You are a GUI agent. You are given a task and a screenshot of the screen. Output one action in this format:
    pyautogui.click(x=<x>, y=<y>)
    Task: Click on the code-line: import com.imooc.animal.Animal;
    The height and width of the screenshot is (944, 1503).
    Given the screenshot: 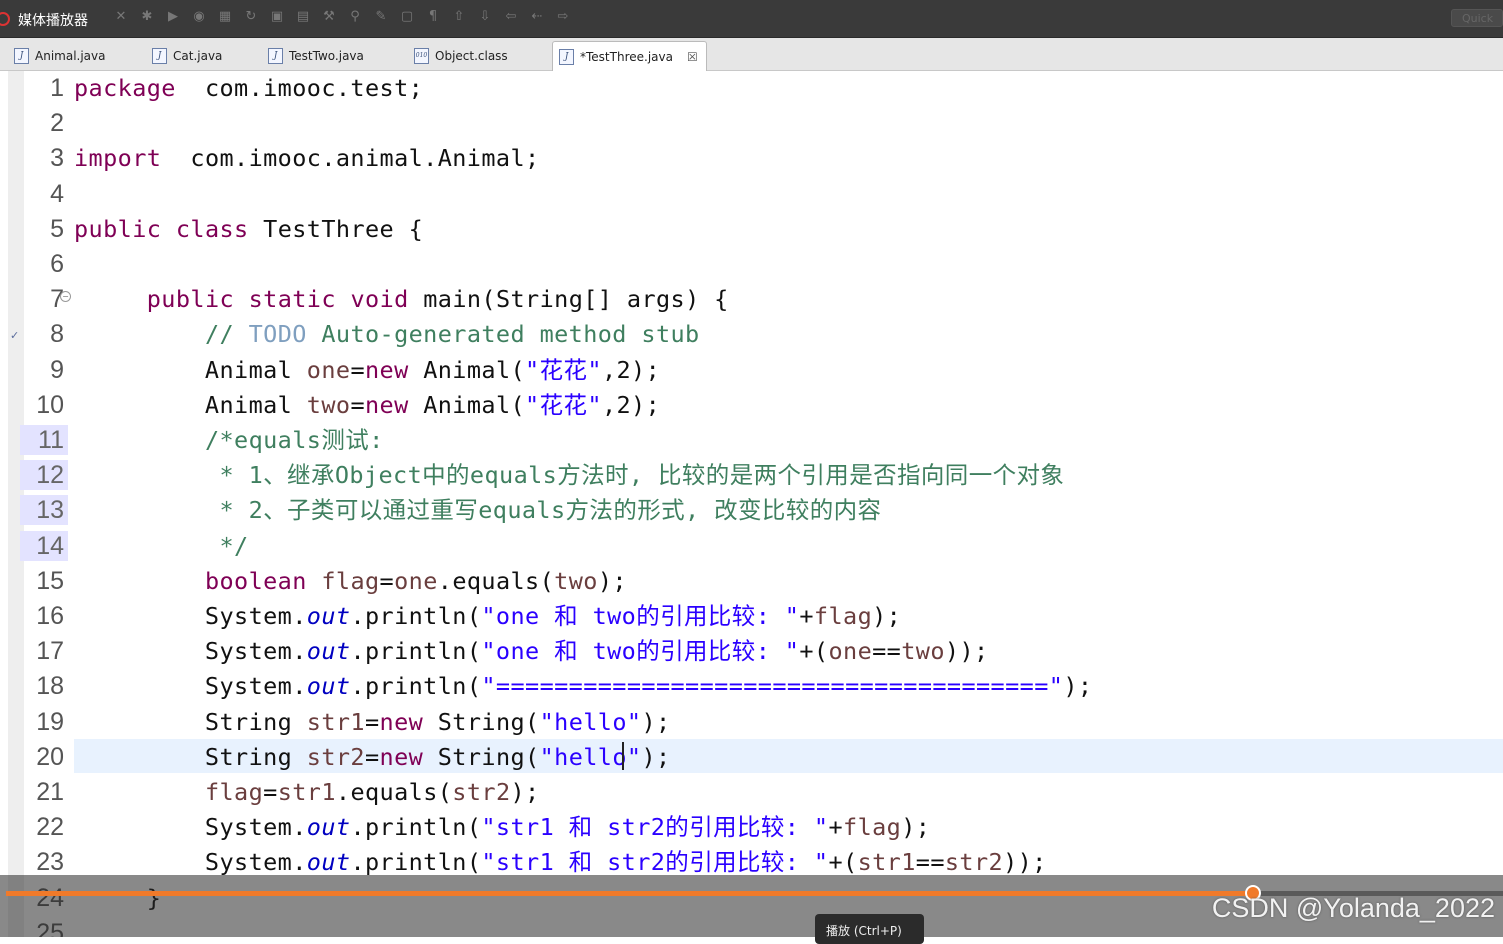 What is the action you would take?
    pyautogui.click(x=307, y=158)
    